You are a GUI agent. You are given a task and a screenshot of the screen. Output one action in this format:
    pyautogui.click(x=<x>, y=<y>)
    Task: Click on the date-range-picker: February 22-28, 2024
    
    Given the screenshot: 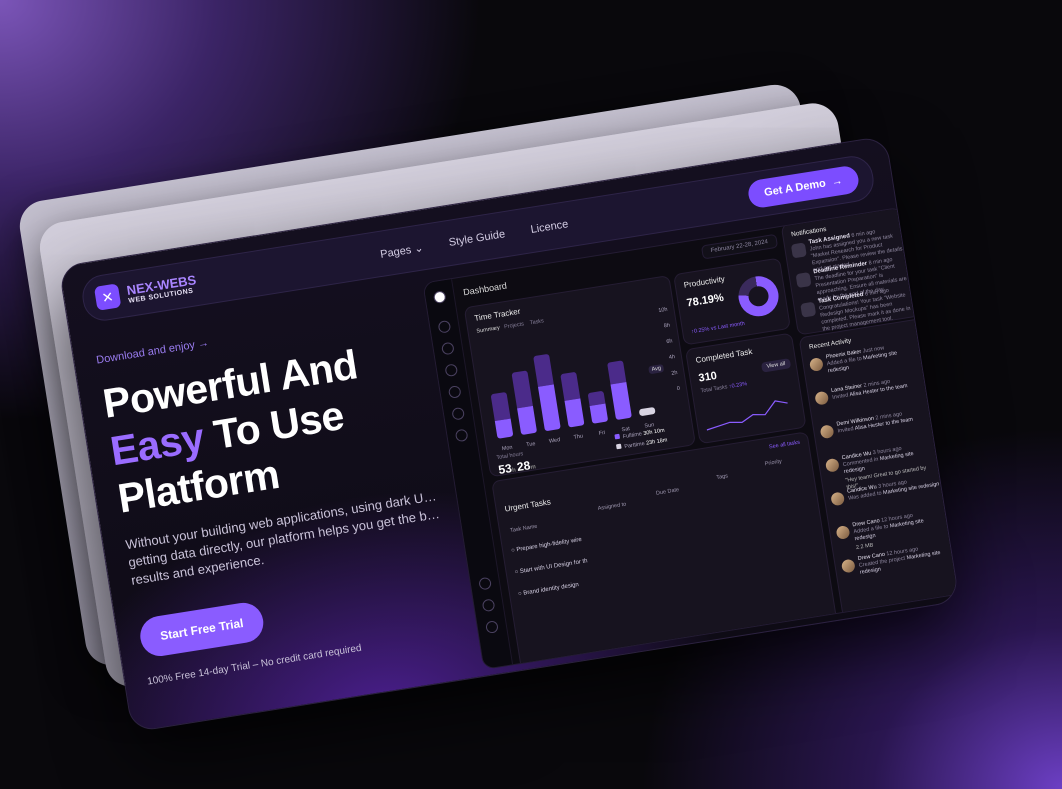 What is the action you would take?
    pyautogui.click(x=739, y=246)
    